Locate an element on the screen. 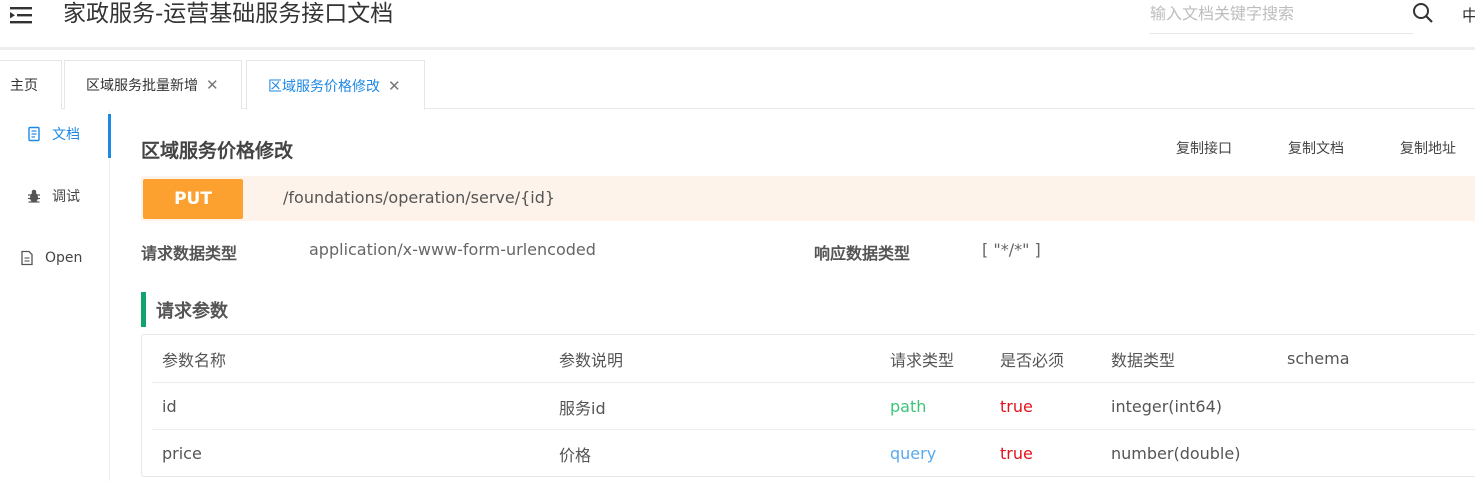 The width and height of the screenshot is (1475, 481). response-type-value: [ "*/*" ] is located at coordinates (1011, 249).